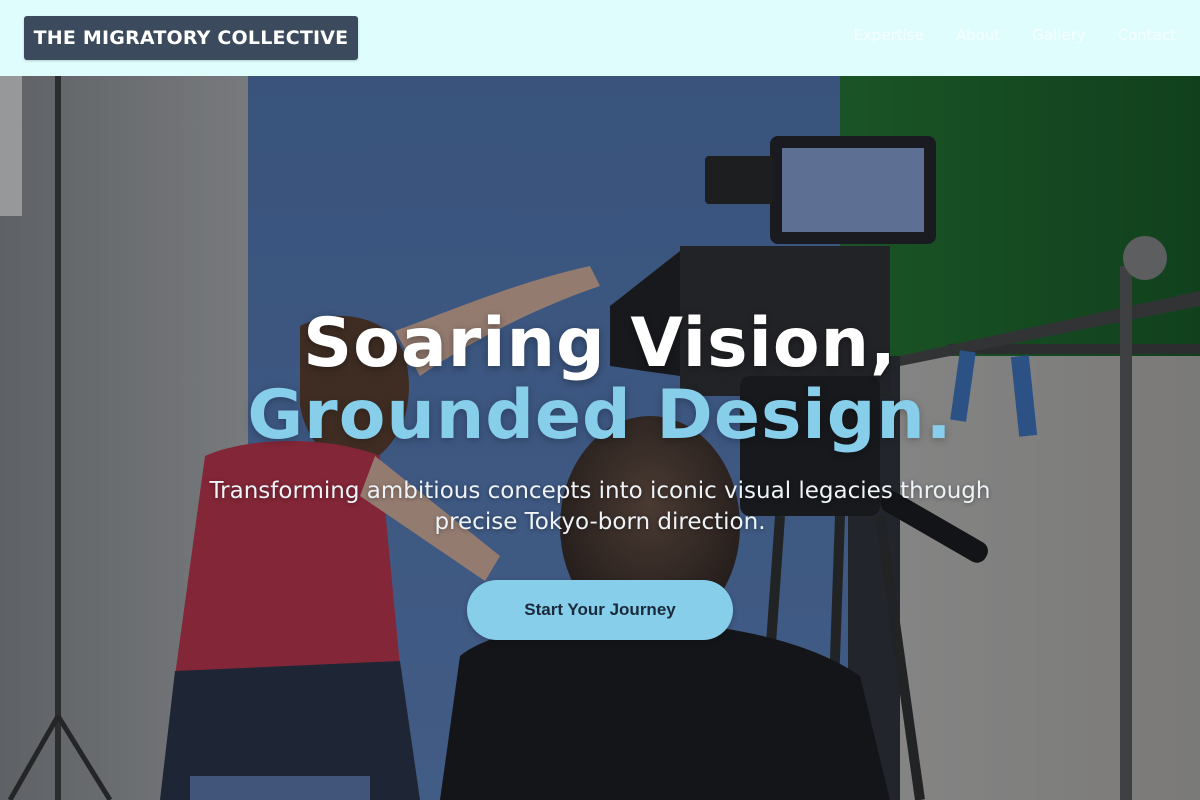 The width and height of the screenshot is (1200, 800). I want to click on main-nav: Expertise About Gallery Contact, so click(1014, 35).